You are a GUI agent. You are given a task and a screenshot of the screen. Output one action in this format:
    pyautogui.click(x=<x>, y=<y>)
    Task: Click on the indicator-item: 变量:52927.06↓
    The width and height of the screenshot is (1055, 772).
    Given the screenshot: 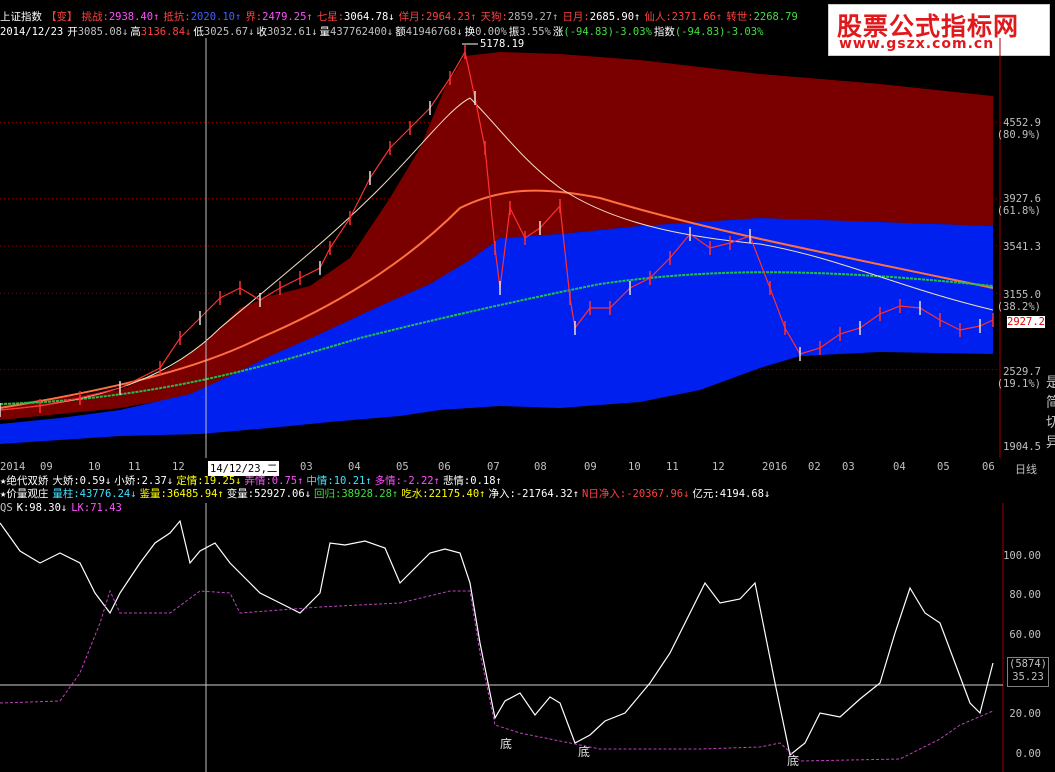 What is the action you would take?
    pyautogui.click(x=269, y=494)
    